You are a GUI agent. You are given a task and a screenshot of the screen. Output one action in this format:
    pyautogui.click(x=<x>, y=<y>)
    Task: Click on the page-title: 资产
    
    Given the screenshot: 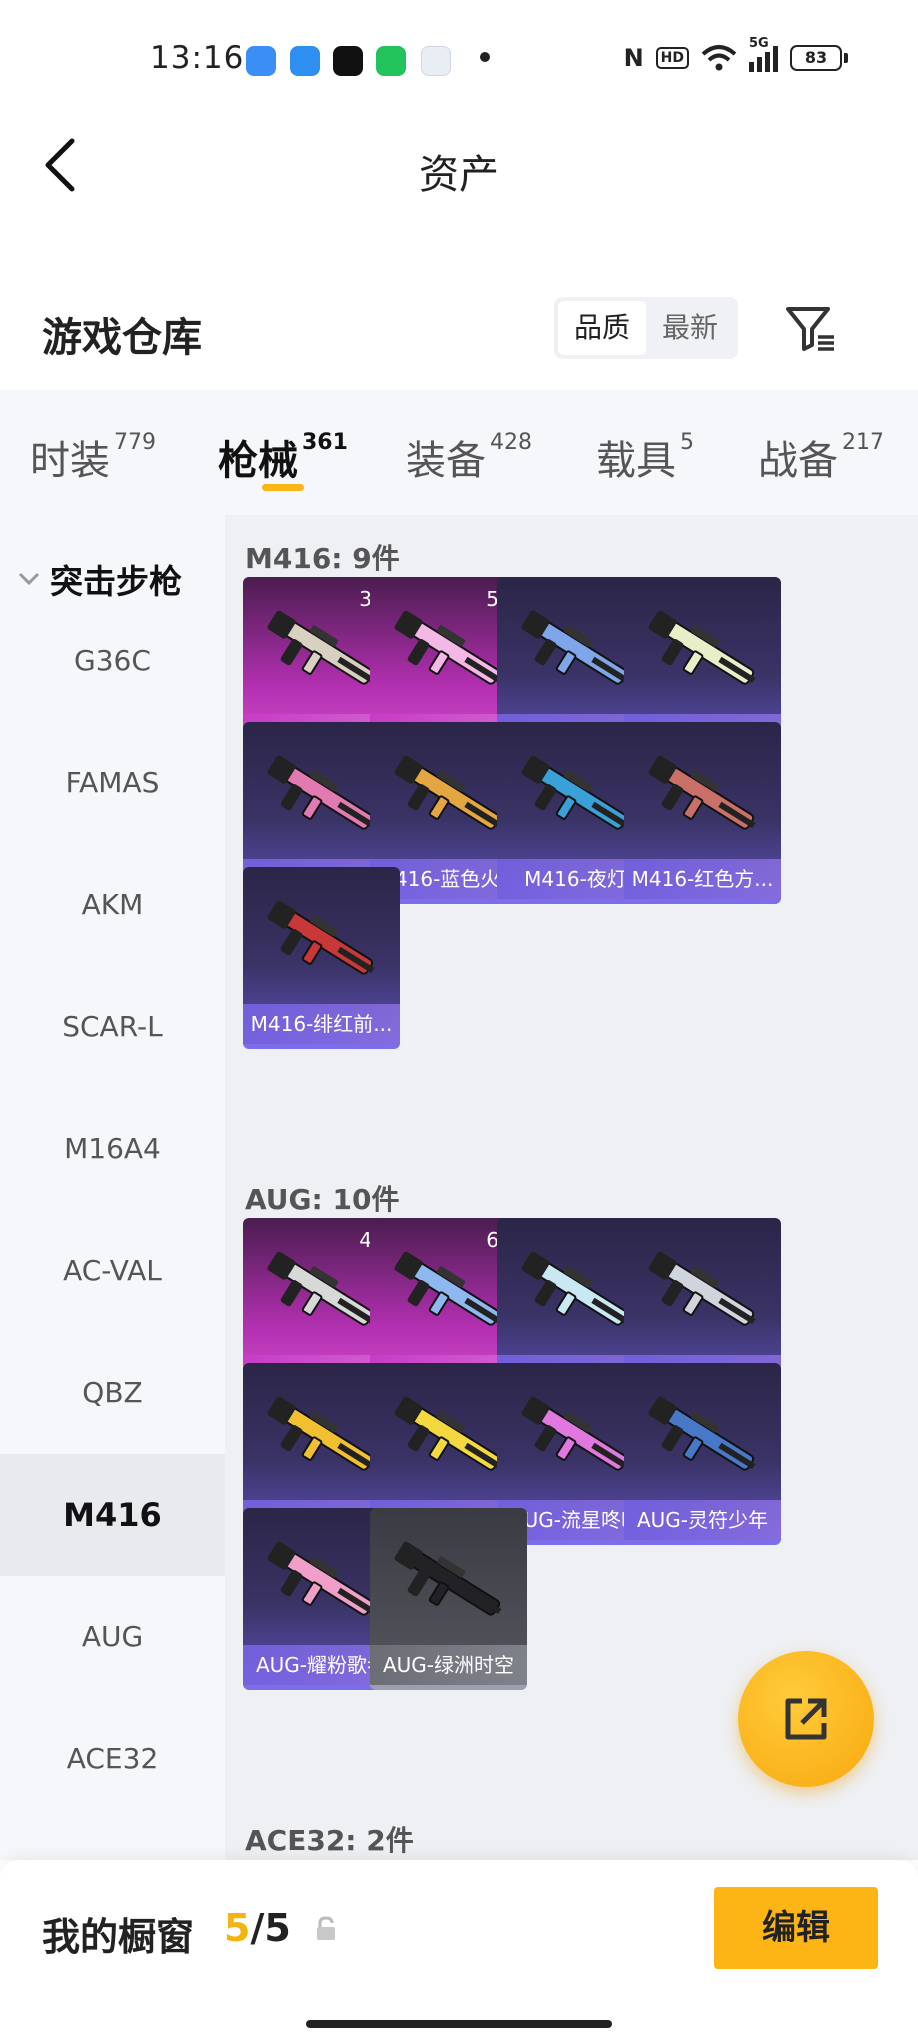 What is the action you would take?
    pyautogui.click(x=459, y=175)
    